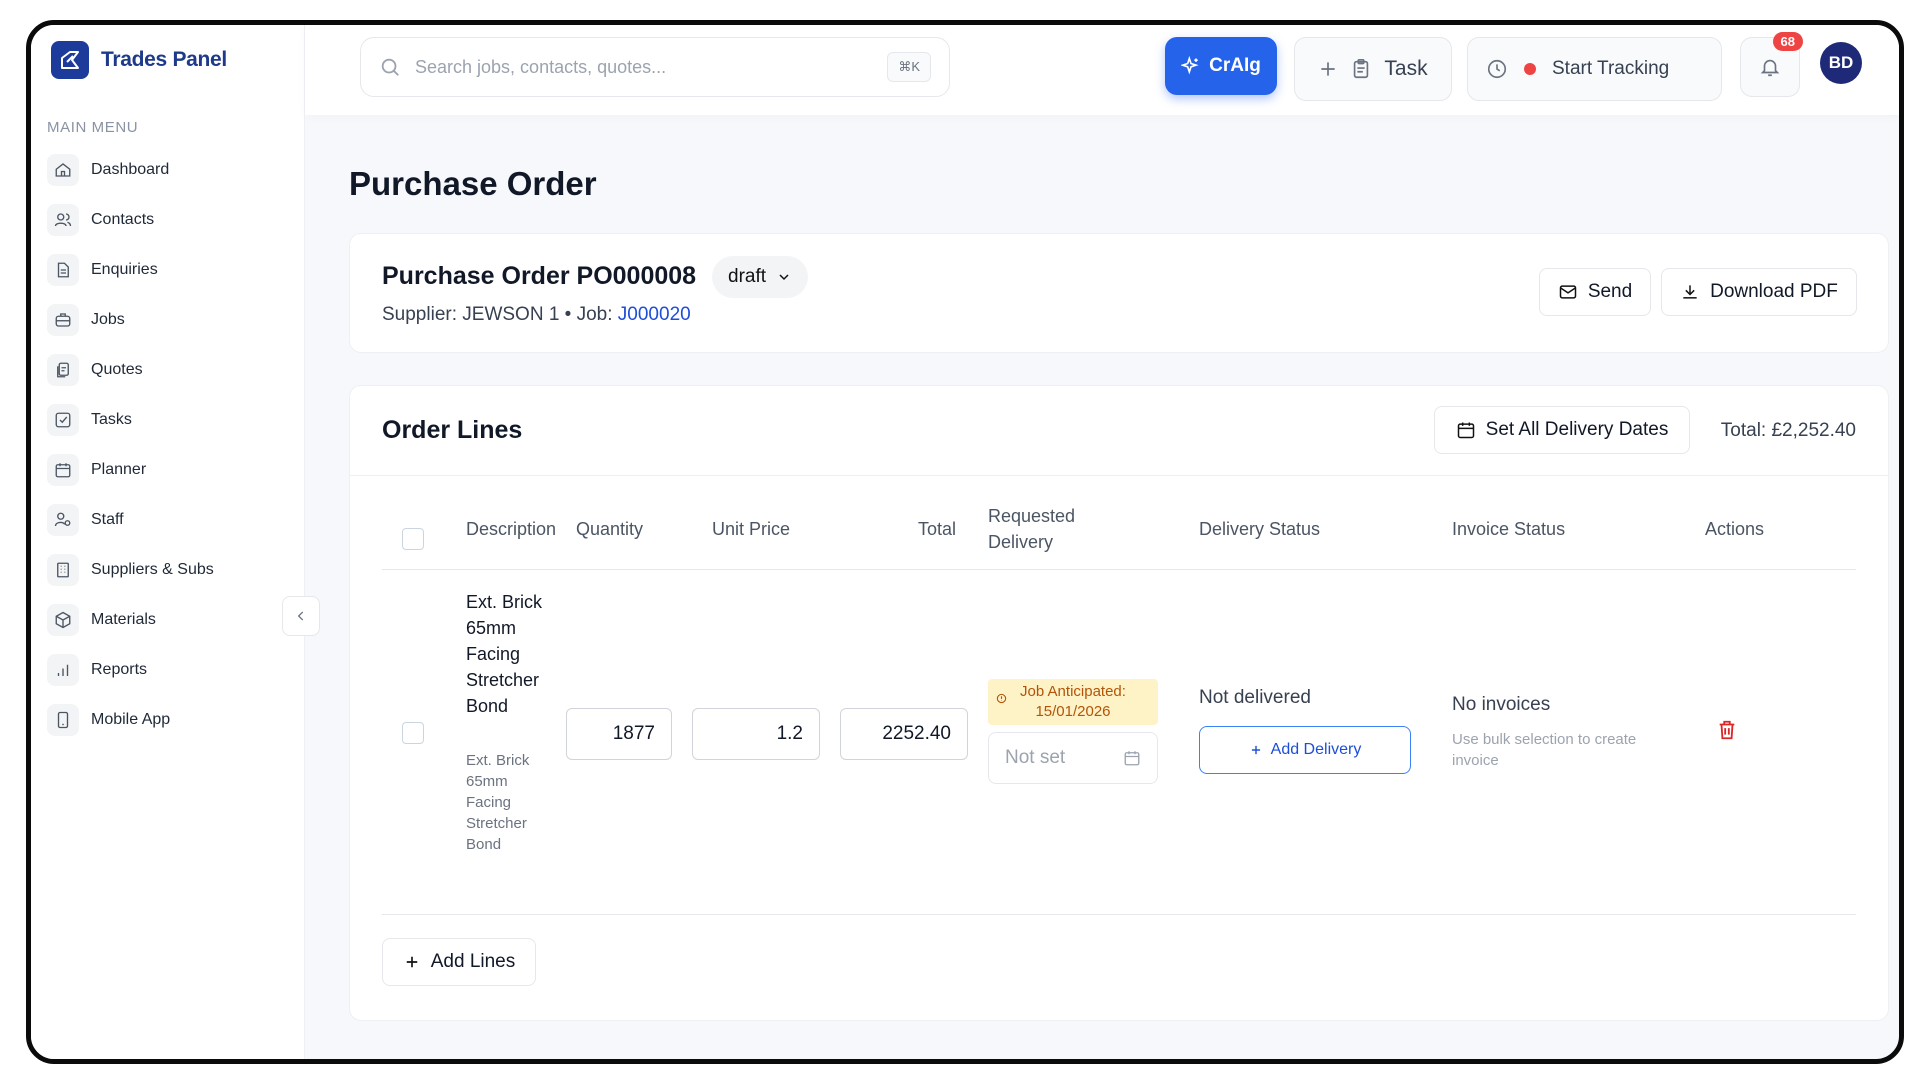  What do you see at coordinates (63, 170) in the screenshot?
I see `home-icon` at bounding box center [63, 170].